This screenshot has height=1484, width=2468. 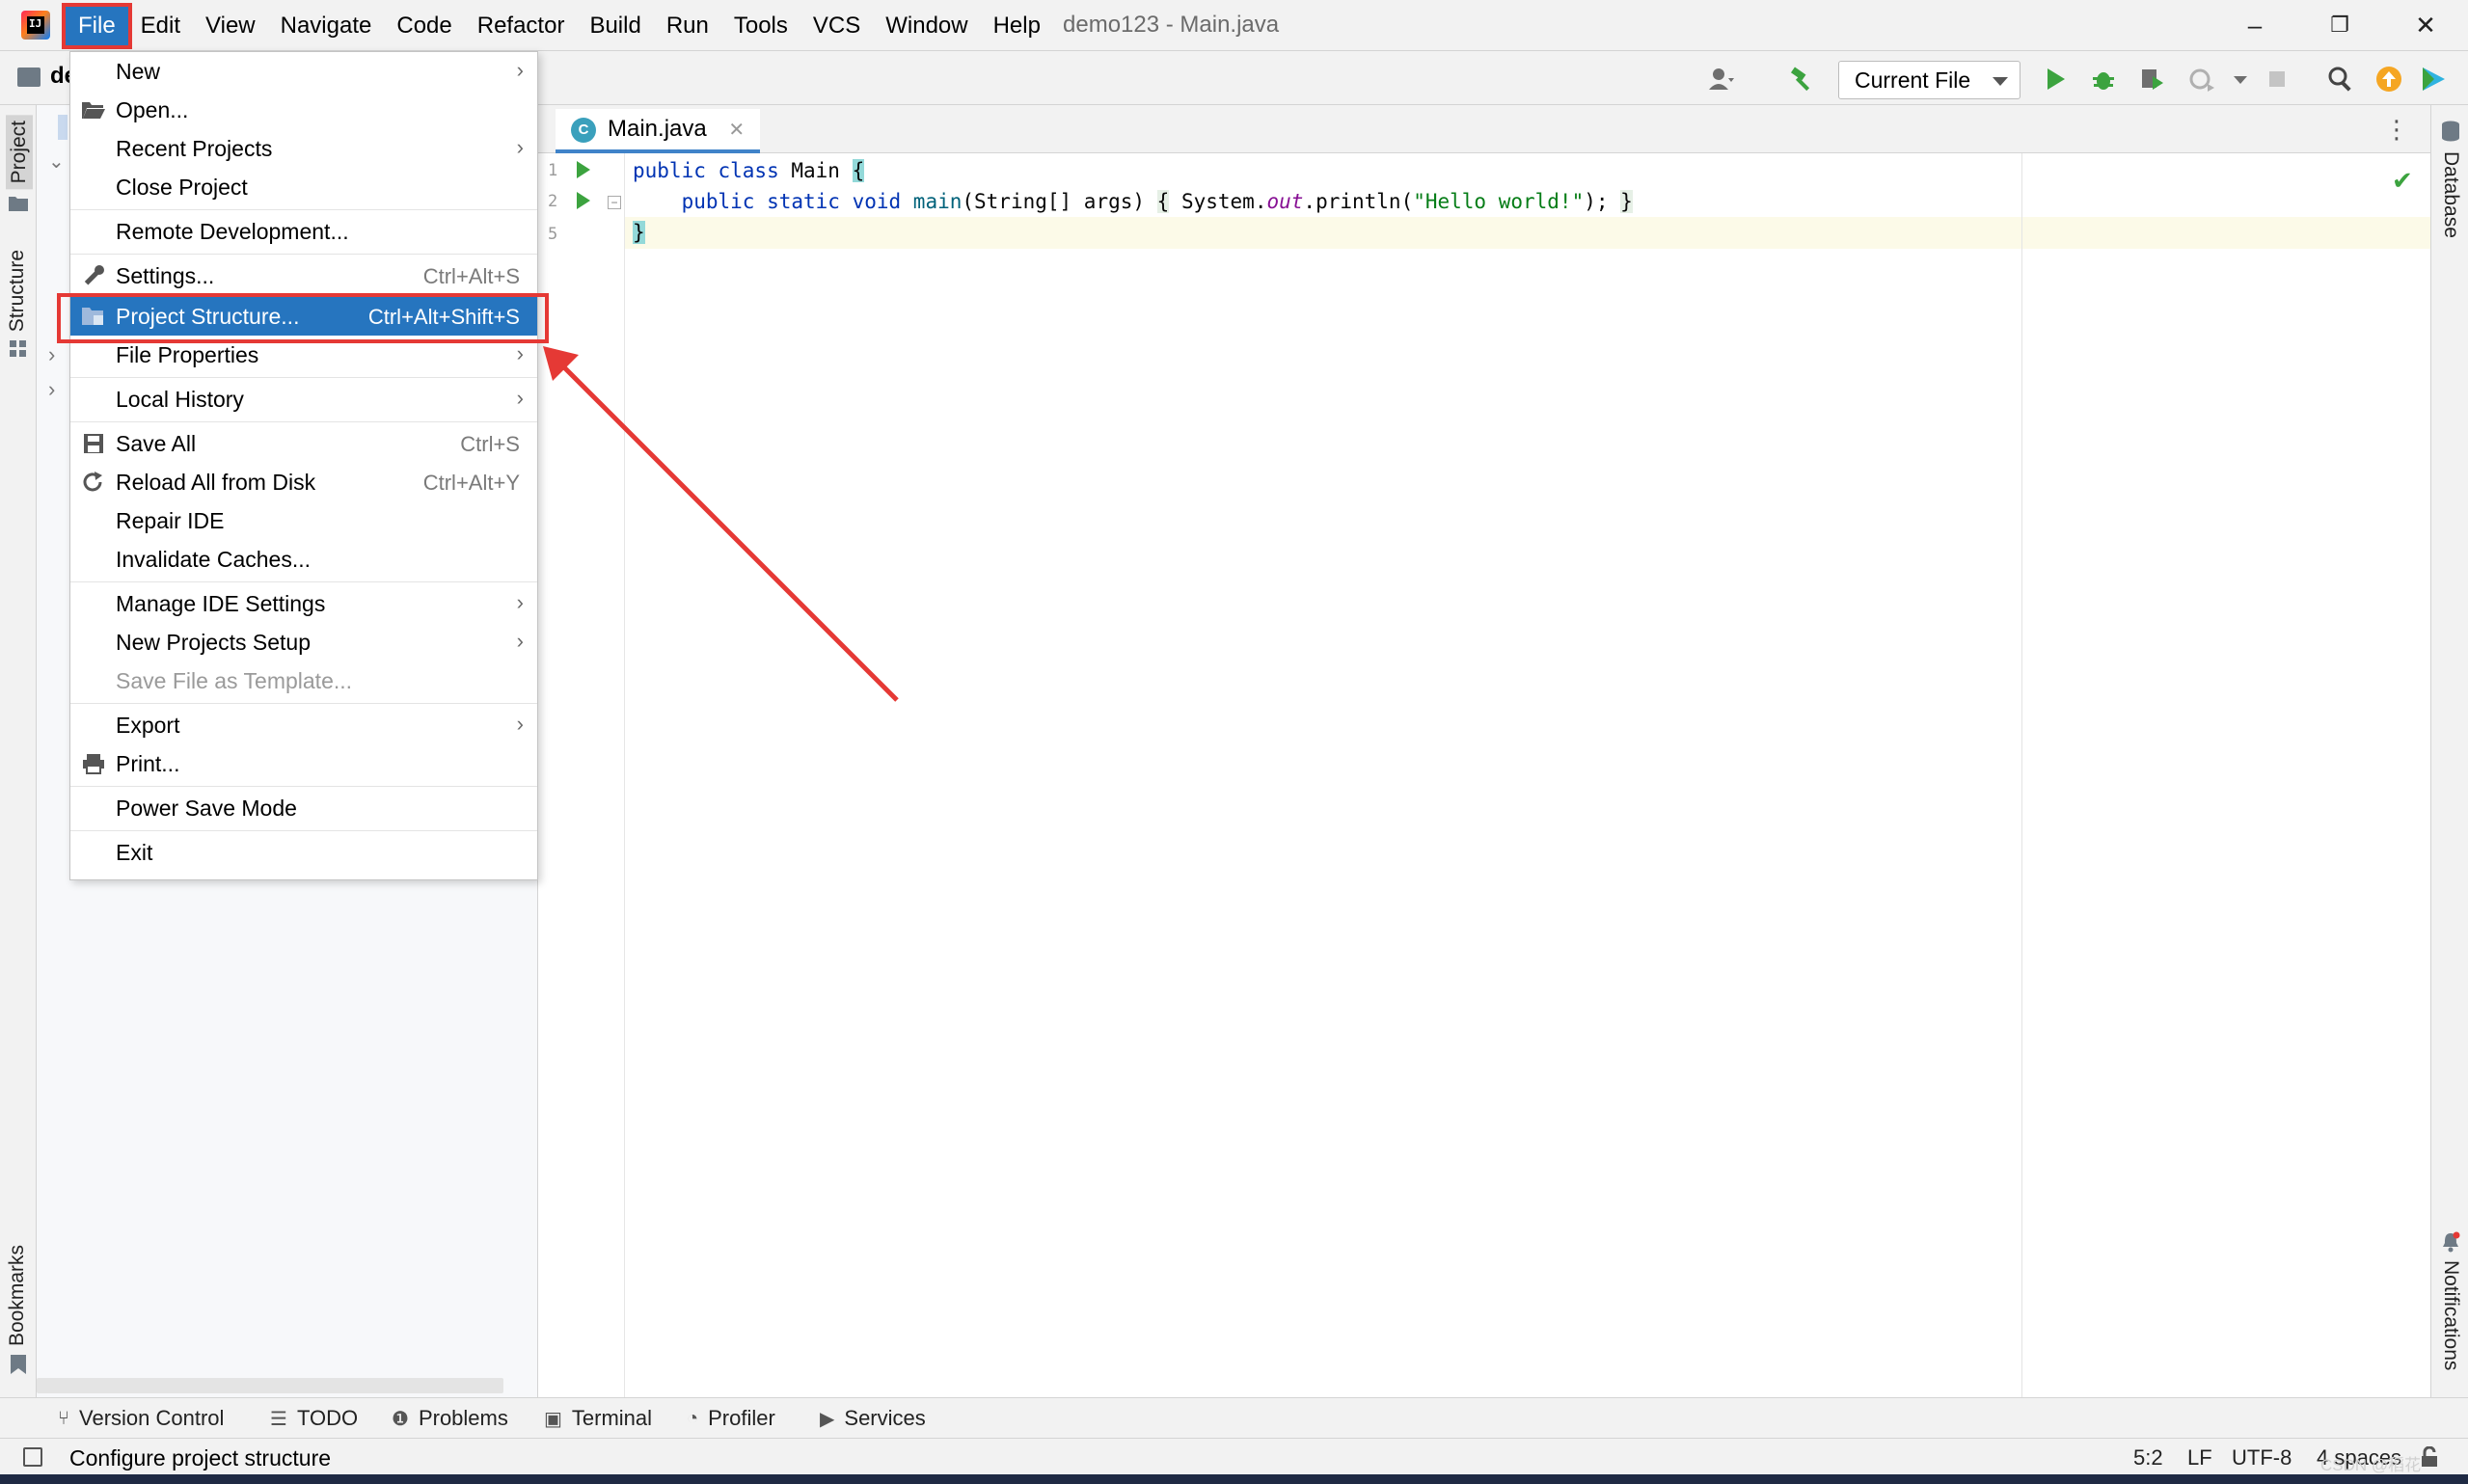 I want to click on stop-icon, so click(x=2277, y=79).